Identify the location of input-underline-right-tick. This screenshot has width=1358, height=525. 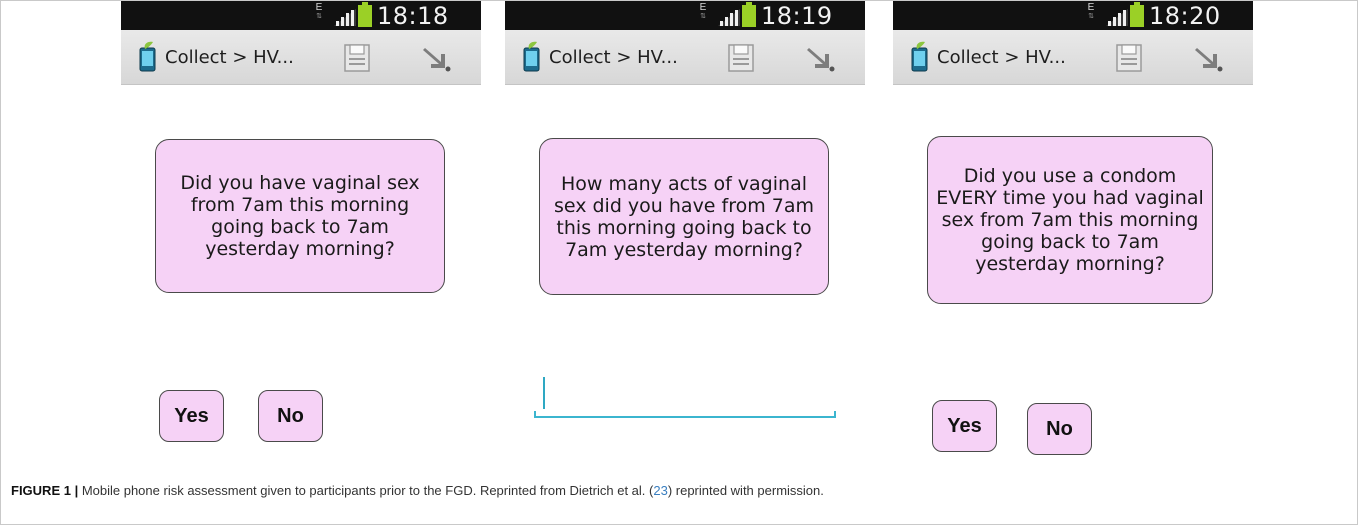
(835, 414).